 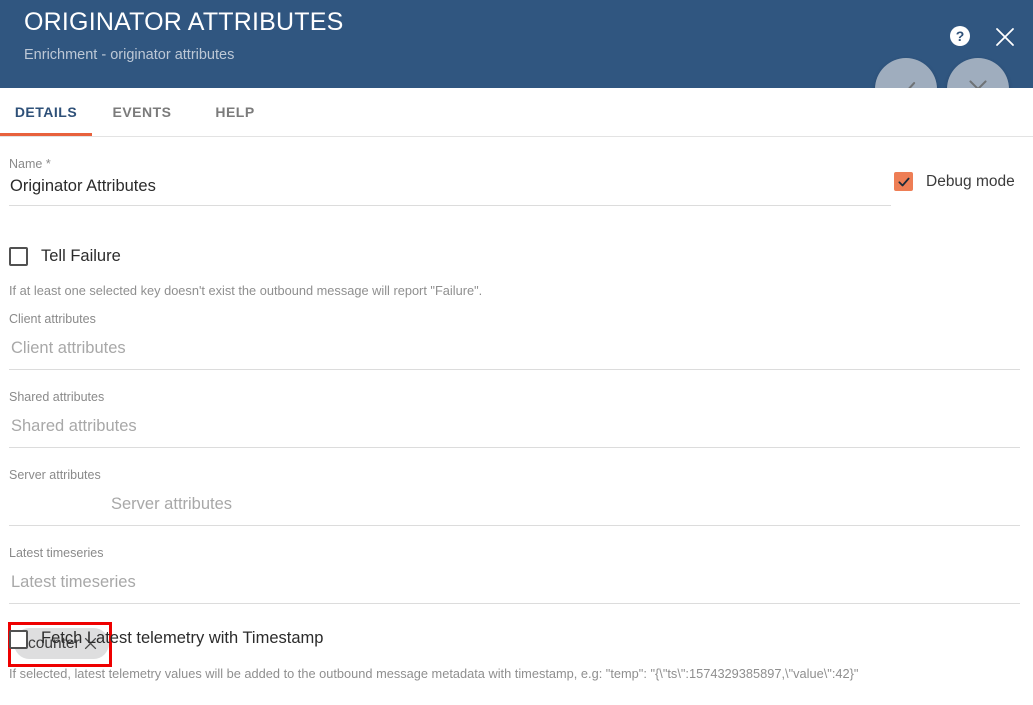 What do you see at coordinates (129, 55) in the screenshot?
I see `page-subtitle: Enrichment - originator attributes` at bounding box center [129, 55].